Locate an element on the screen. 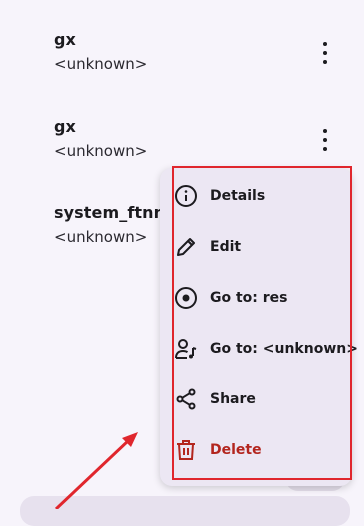 The image size is (364, 526). annotation-arrow is located at coordinates (96, 470).